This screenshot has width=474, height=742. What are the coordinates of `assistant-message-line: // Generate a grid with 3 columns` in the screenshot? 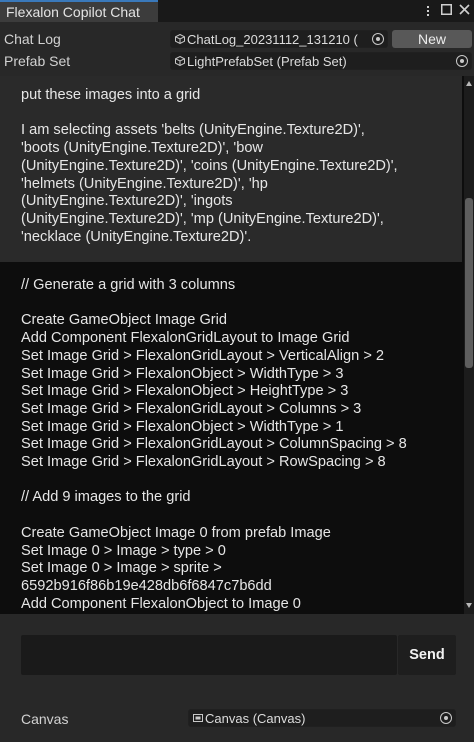 It's located at (128, 285).